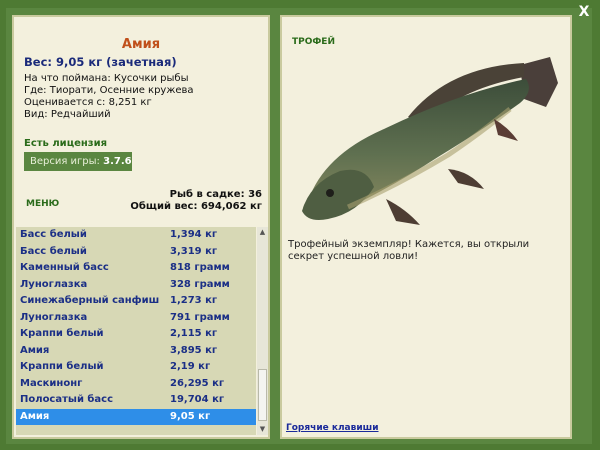 The image size is (600, 450). Describe the element at coordinates (66, 143) in the screenshot. I see `license-status: Есть лицензия` at that location.